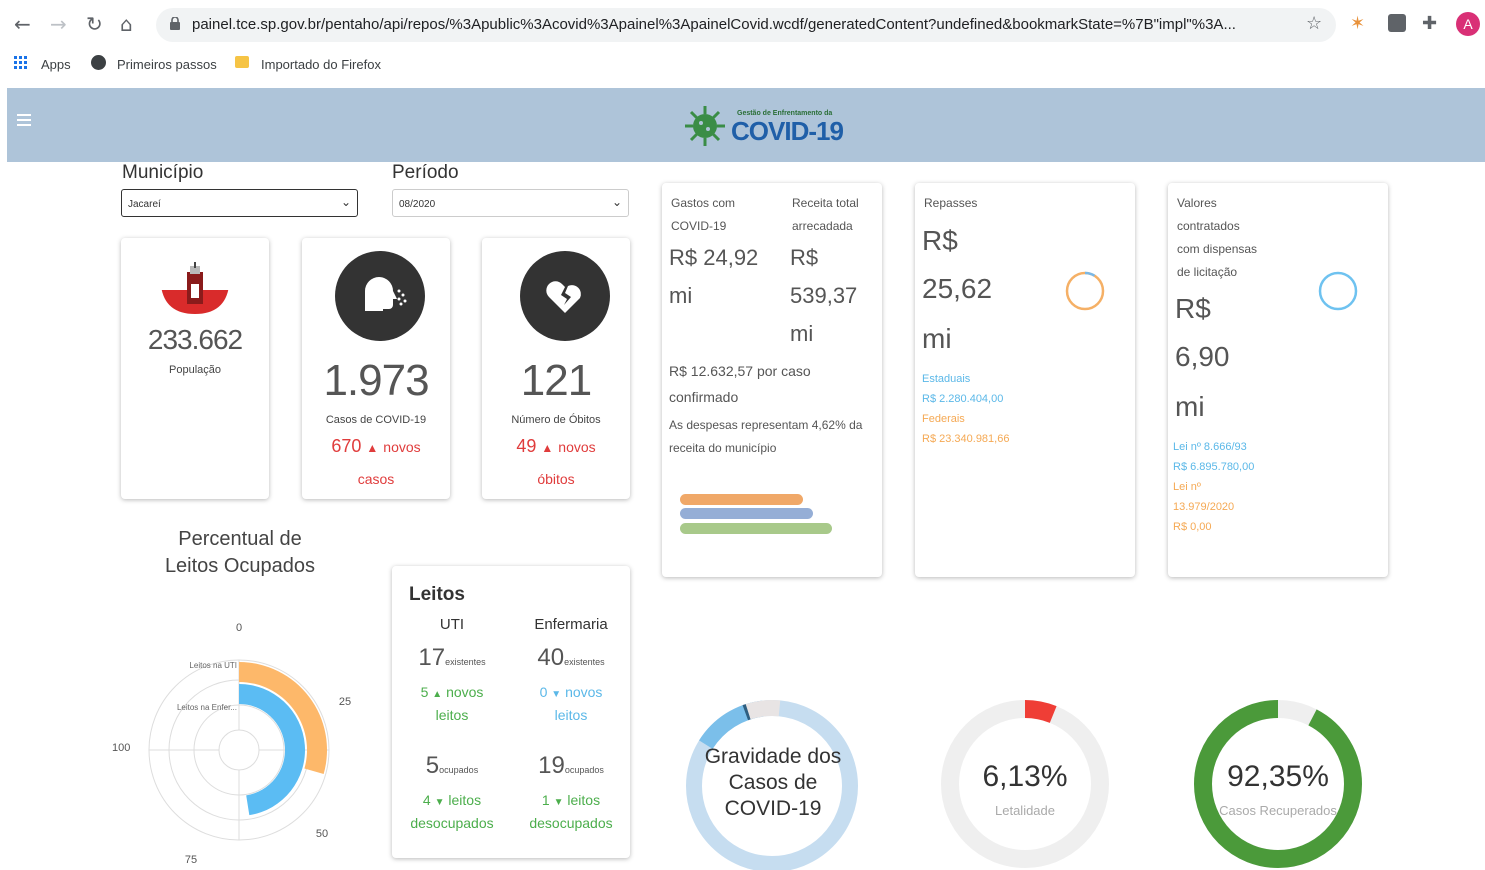 The width and height of the screenshot is (1485, 870). I want to click on deaths-new-value: 49, so click(526, 446).